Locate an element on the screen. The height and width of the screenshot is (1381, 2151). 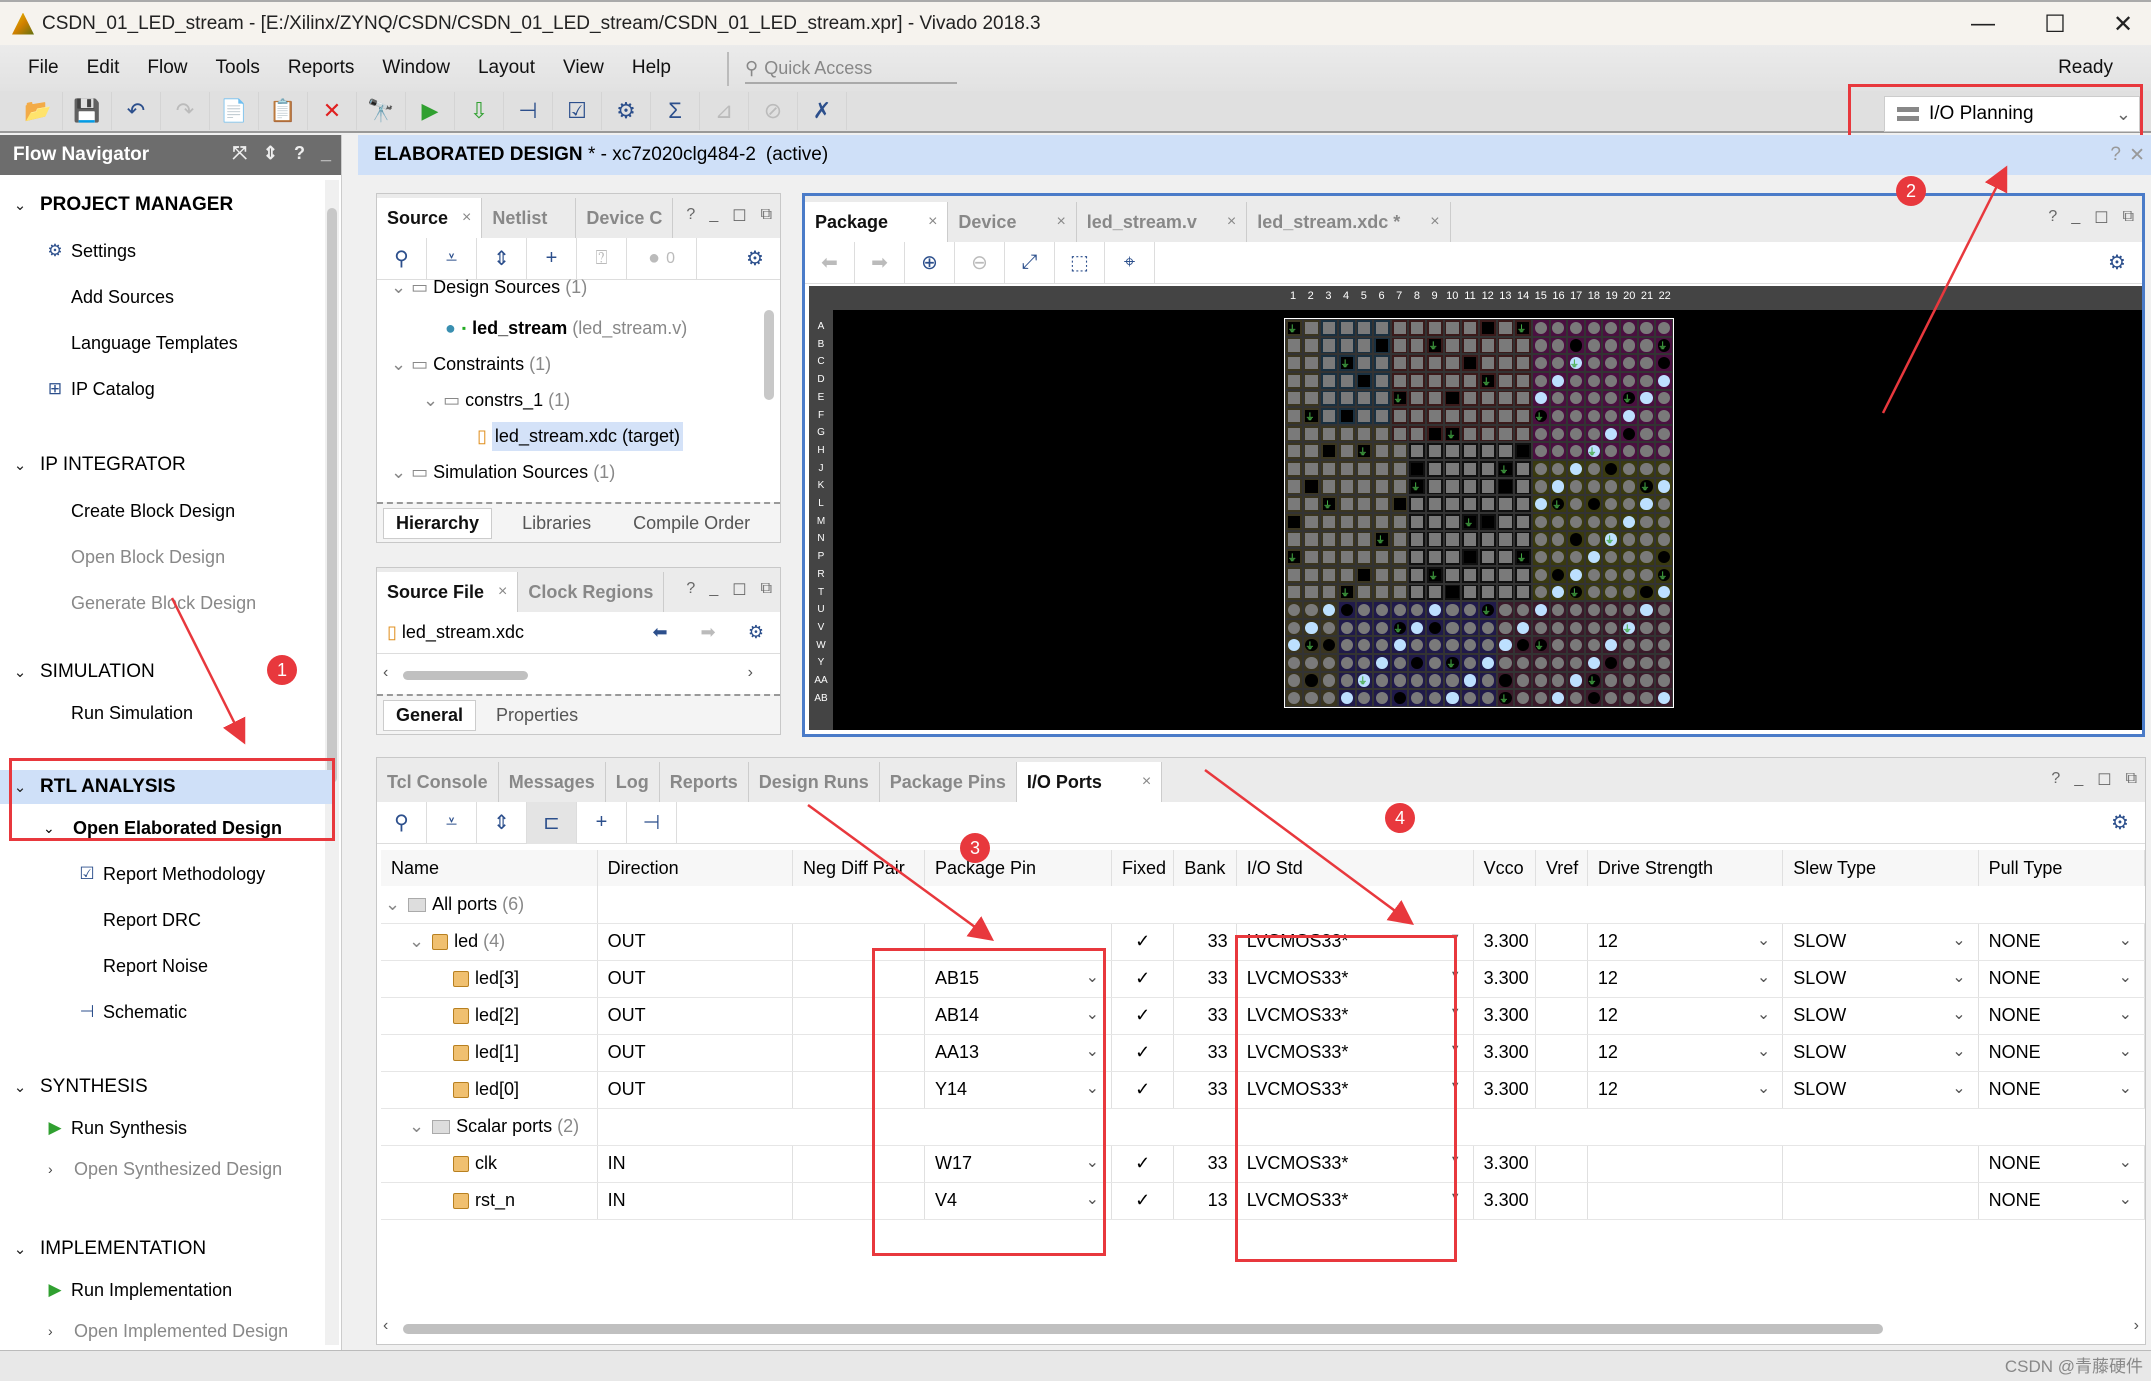
flow-item-report-noise: Report Noise is located at coordinates (155, 966).